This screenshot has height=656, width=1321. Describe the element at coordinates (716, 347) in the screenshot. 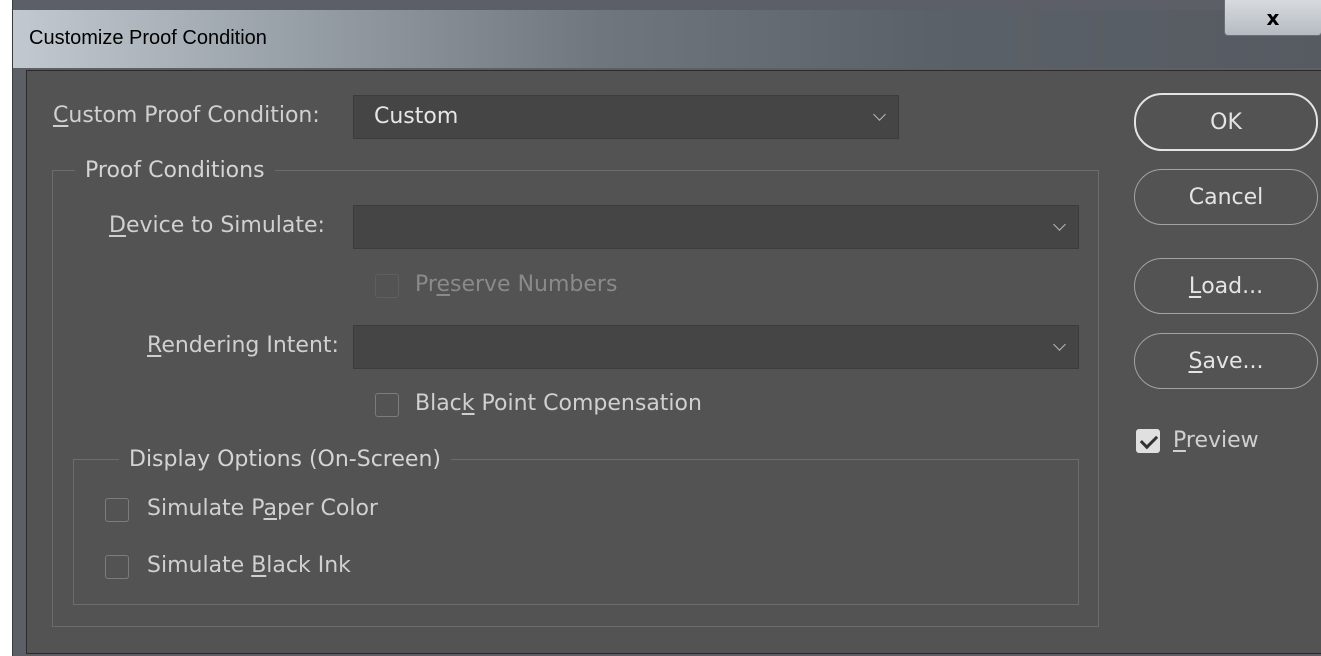

I see `rendering-intent-select` at that location.